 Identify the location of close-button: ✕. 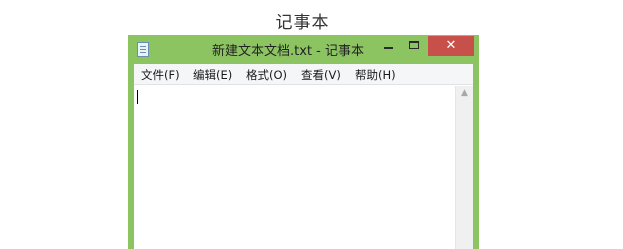
(451, 46).